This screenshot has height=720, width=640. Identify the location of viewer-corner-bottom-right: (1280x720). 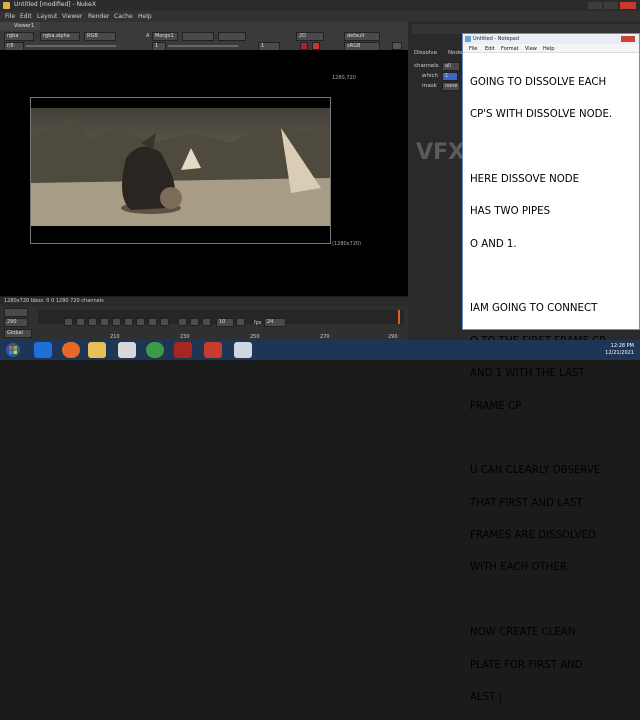
(347, 244).